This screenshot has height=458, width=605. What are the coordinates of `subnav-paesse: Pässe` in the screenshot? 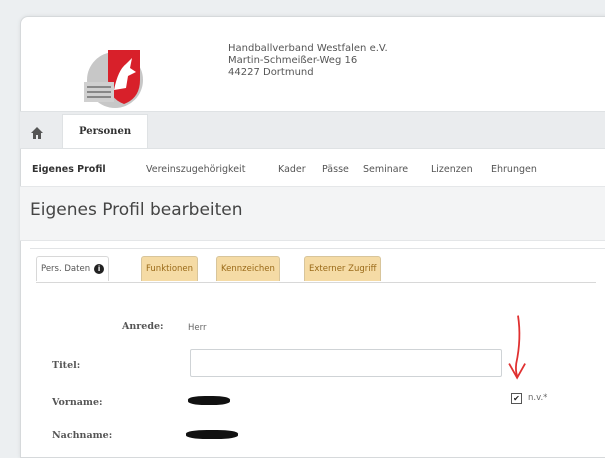 It's located at (335, 169).